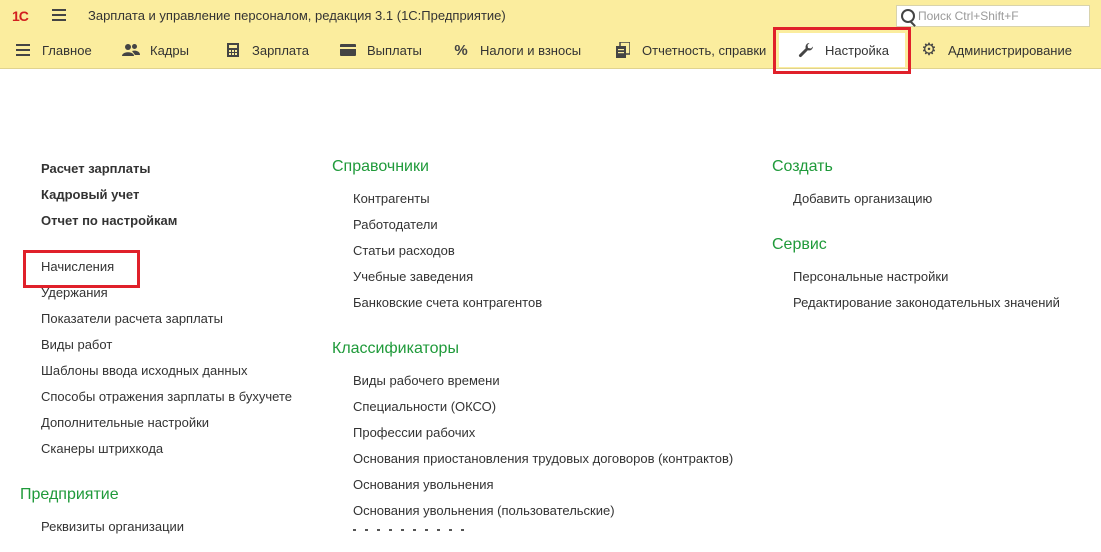 The height and width of the screenshot is (552, 1101). I want to click on link-accruals: Начисления, so click(77, 266).